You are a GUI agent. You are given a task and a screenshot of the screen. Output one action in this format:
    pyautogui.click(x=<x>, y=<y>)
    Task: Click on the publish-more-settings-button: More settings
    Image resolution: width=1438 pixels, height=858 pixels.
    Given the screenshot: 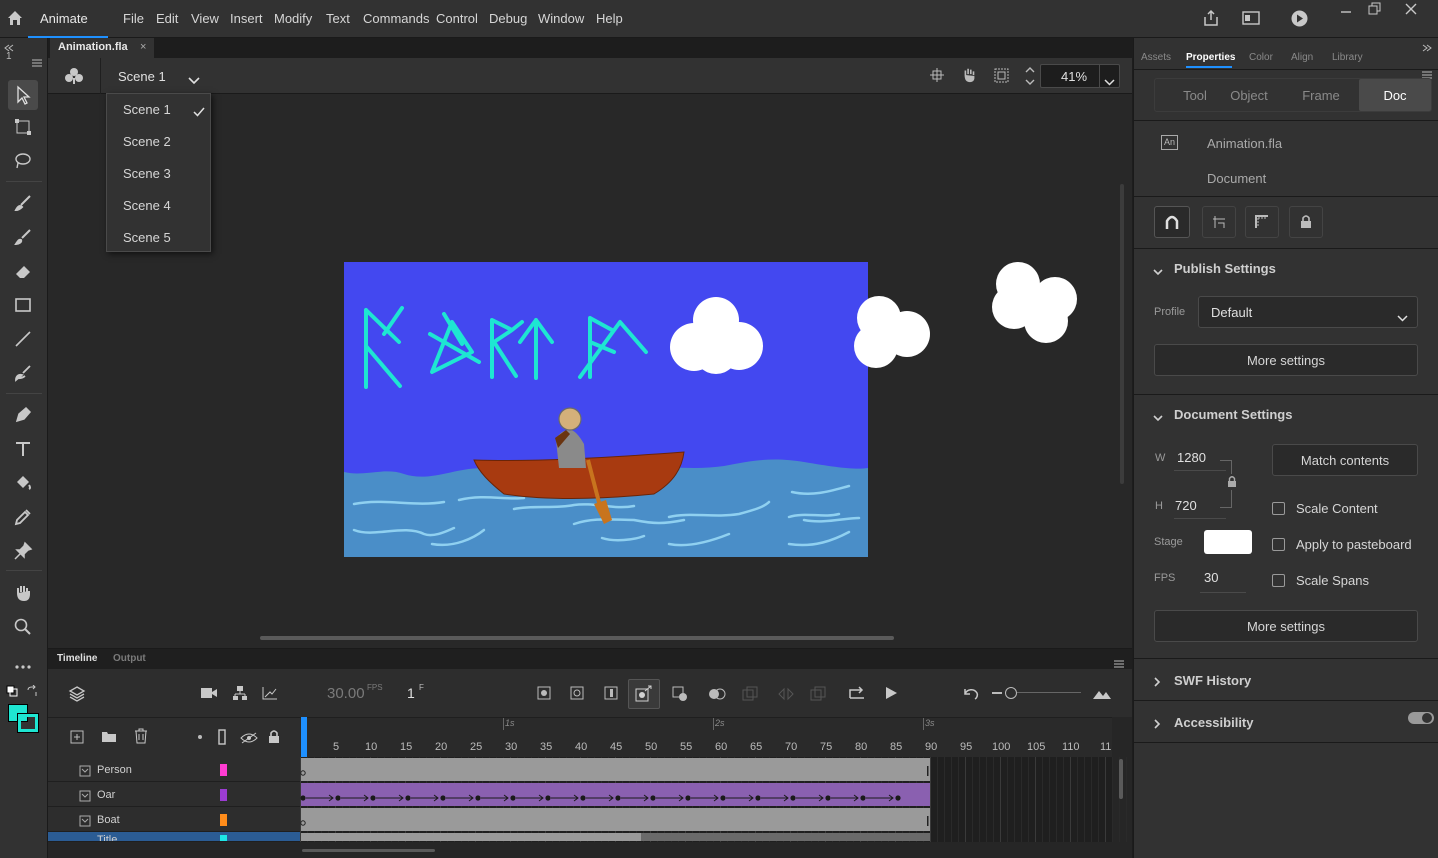 What is the action you would take?
    pyautogui.click(x=1286, y=360)
    